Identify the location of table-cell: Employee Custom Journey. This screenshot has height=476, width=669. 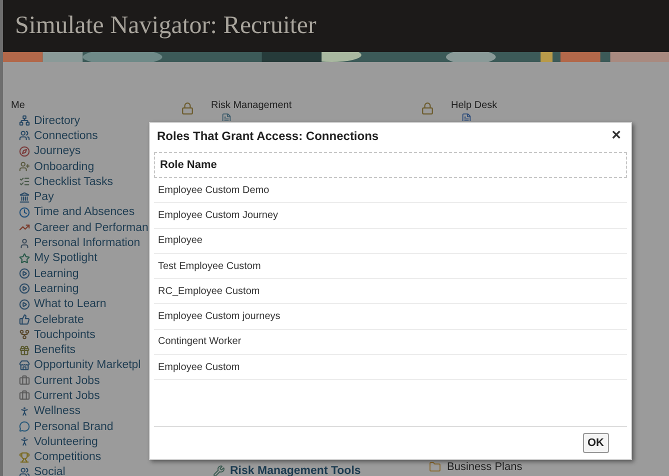
(390, 216).